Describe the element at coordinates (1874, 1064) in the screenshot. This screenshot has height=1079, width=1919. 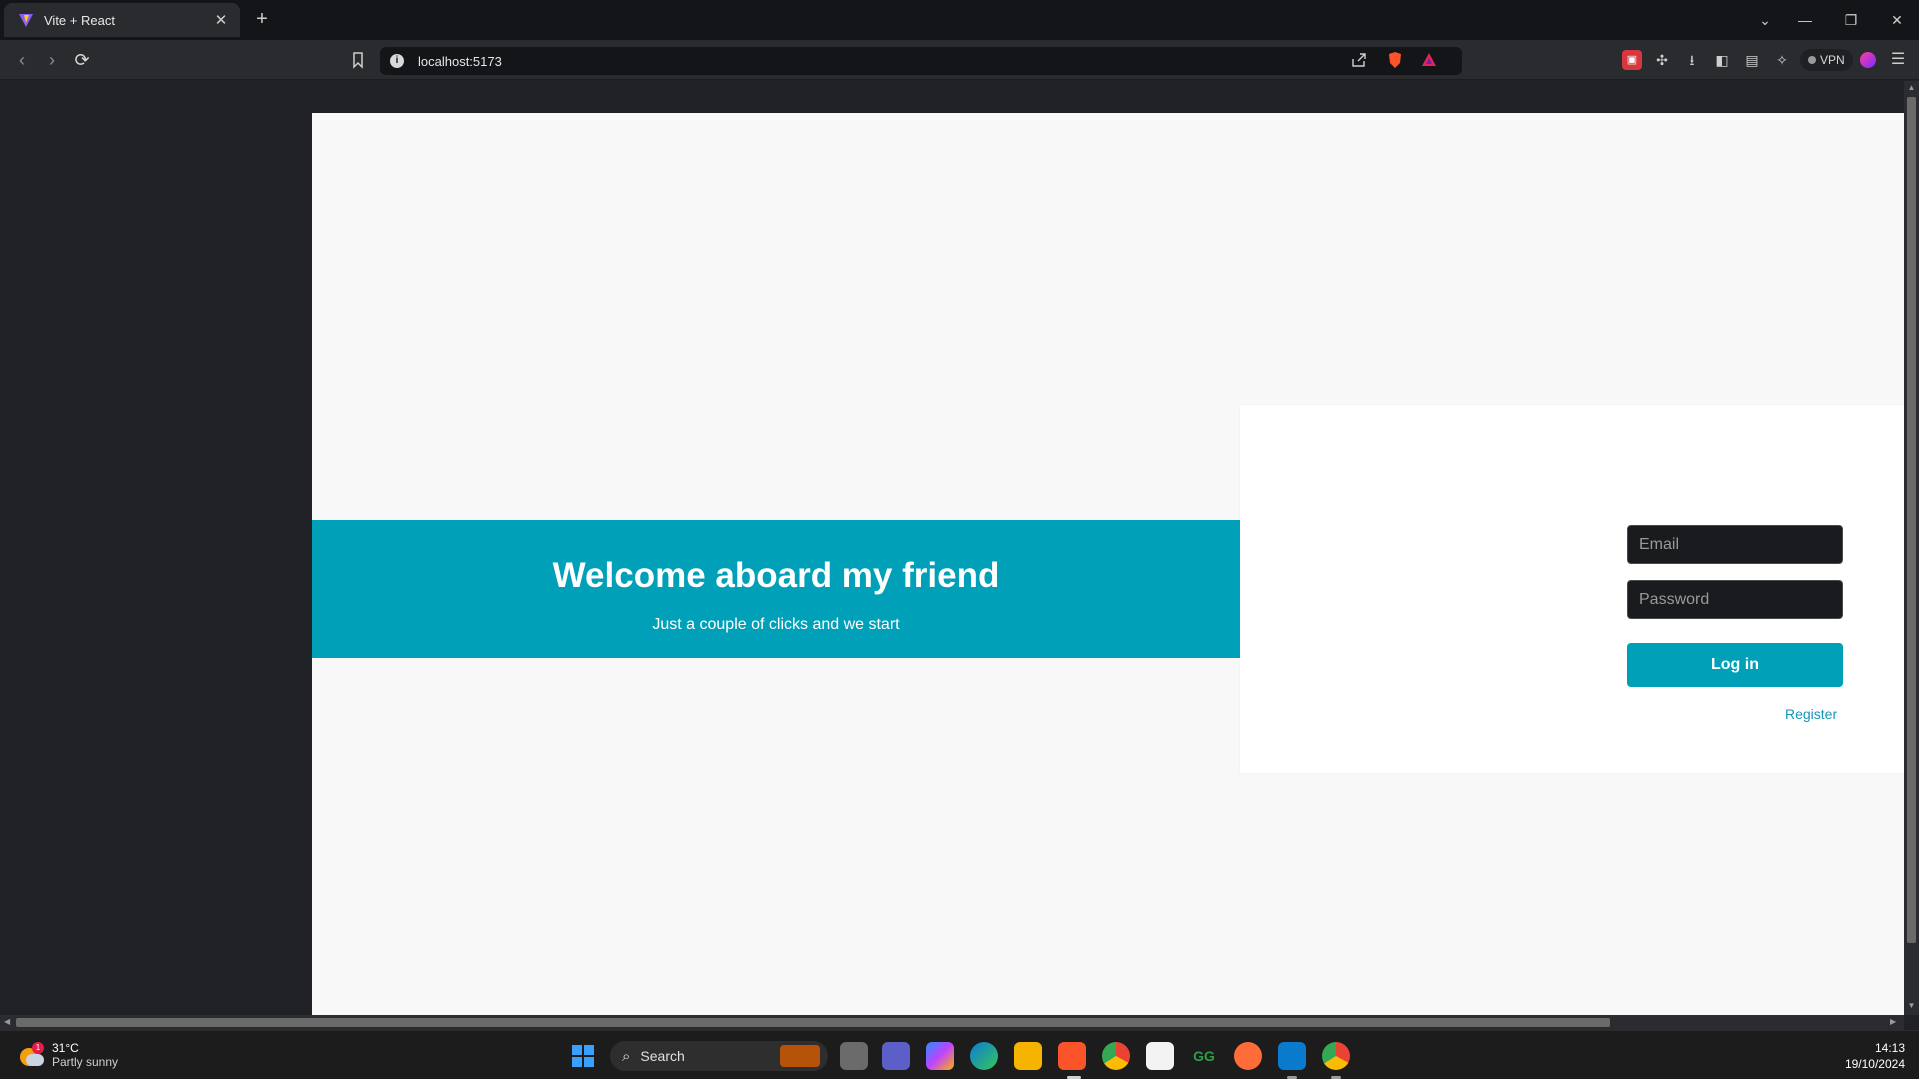
I see `clock-date: 19/10/2024` at that location.